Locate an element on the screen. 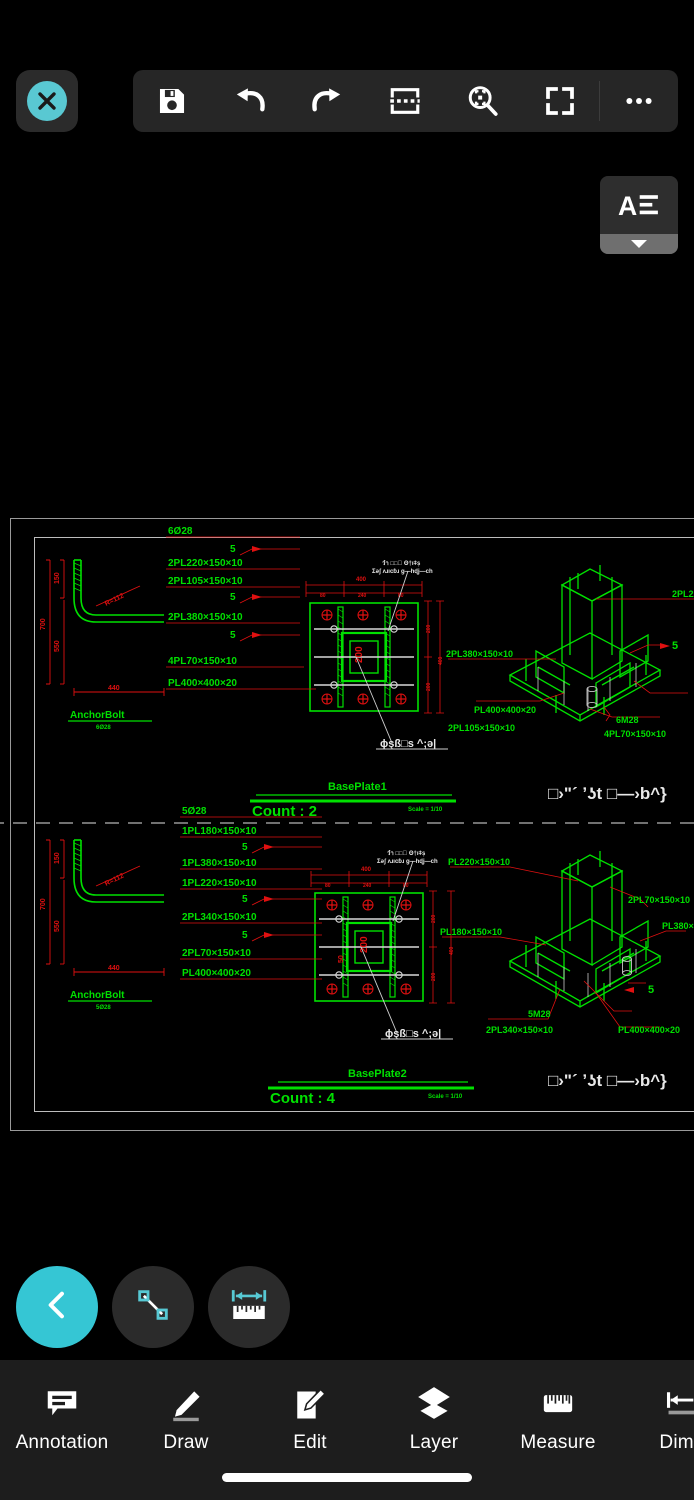 The width and height of the screenshot is (694, 1500). more-button is located at coordinates (639, 101).